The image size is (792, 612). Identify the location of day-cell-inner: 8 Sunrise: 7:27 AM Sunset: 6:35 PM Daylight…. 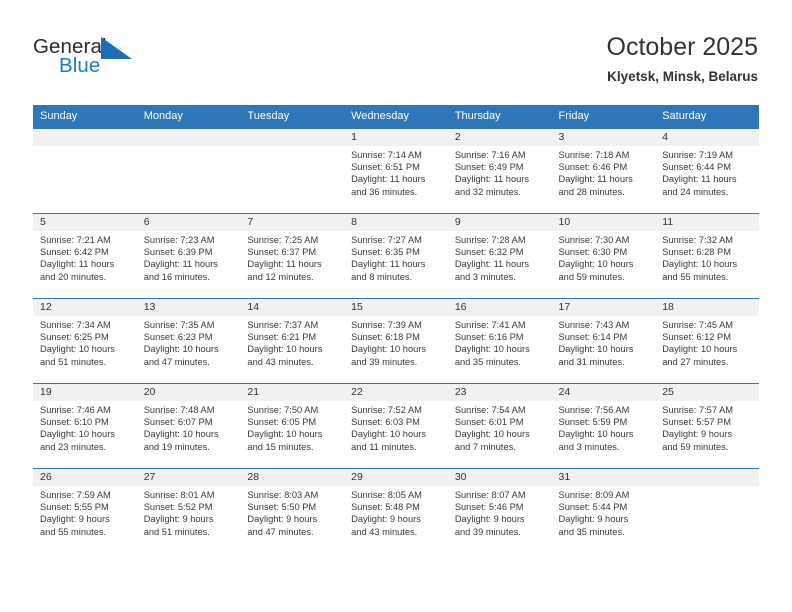
(396, 256).